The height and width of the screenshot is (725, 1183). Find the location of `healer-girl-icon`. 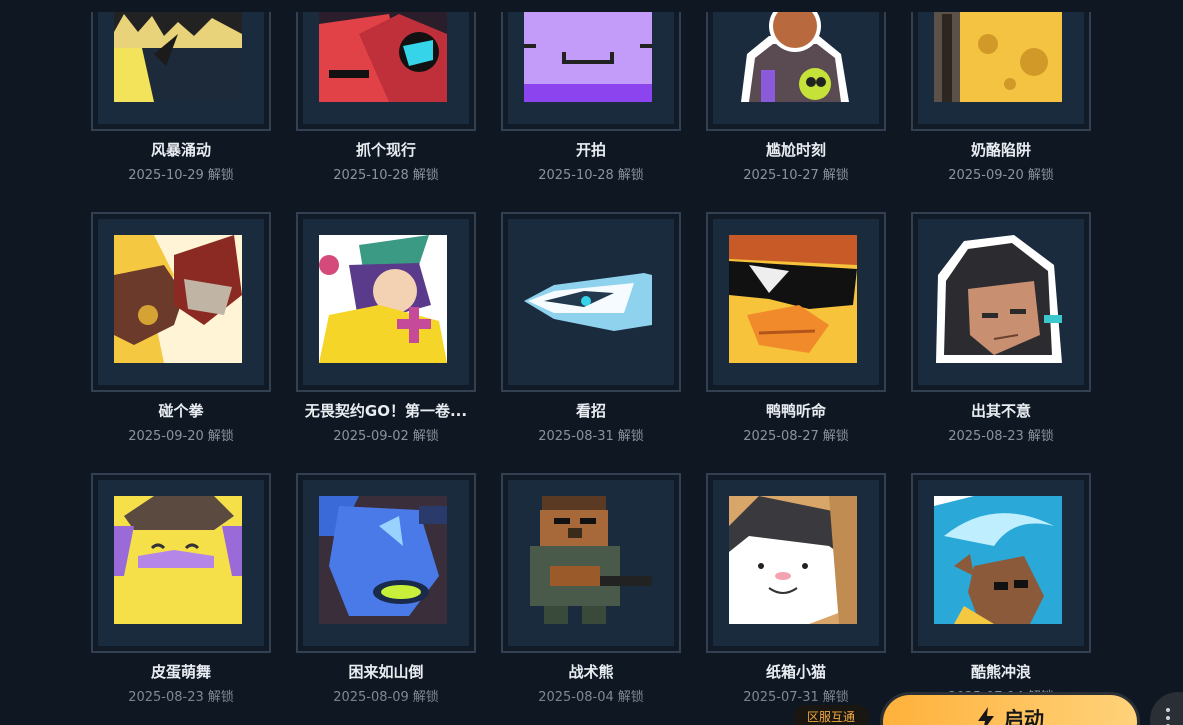

healer-girl-icon is located at coordinates (383, 299).